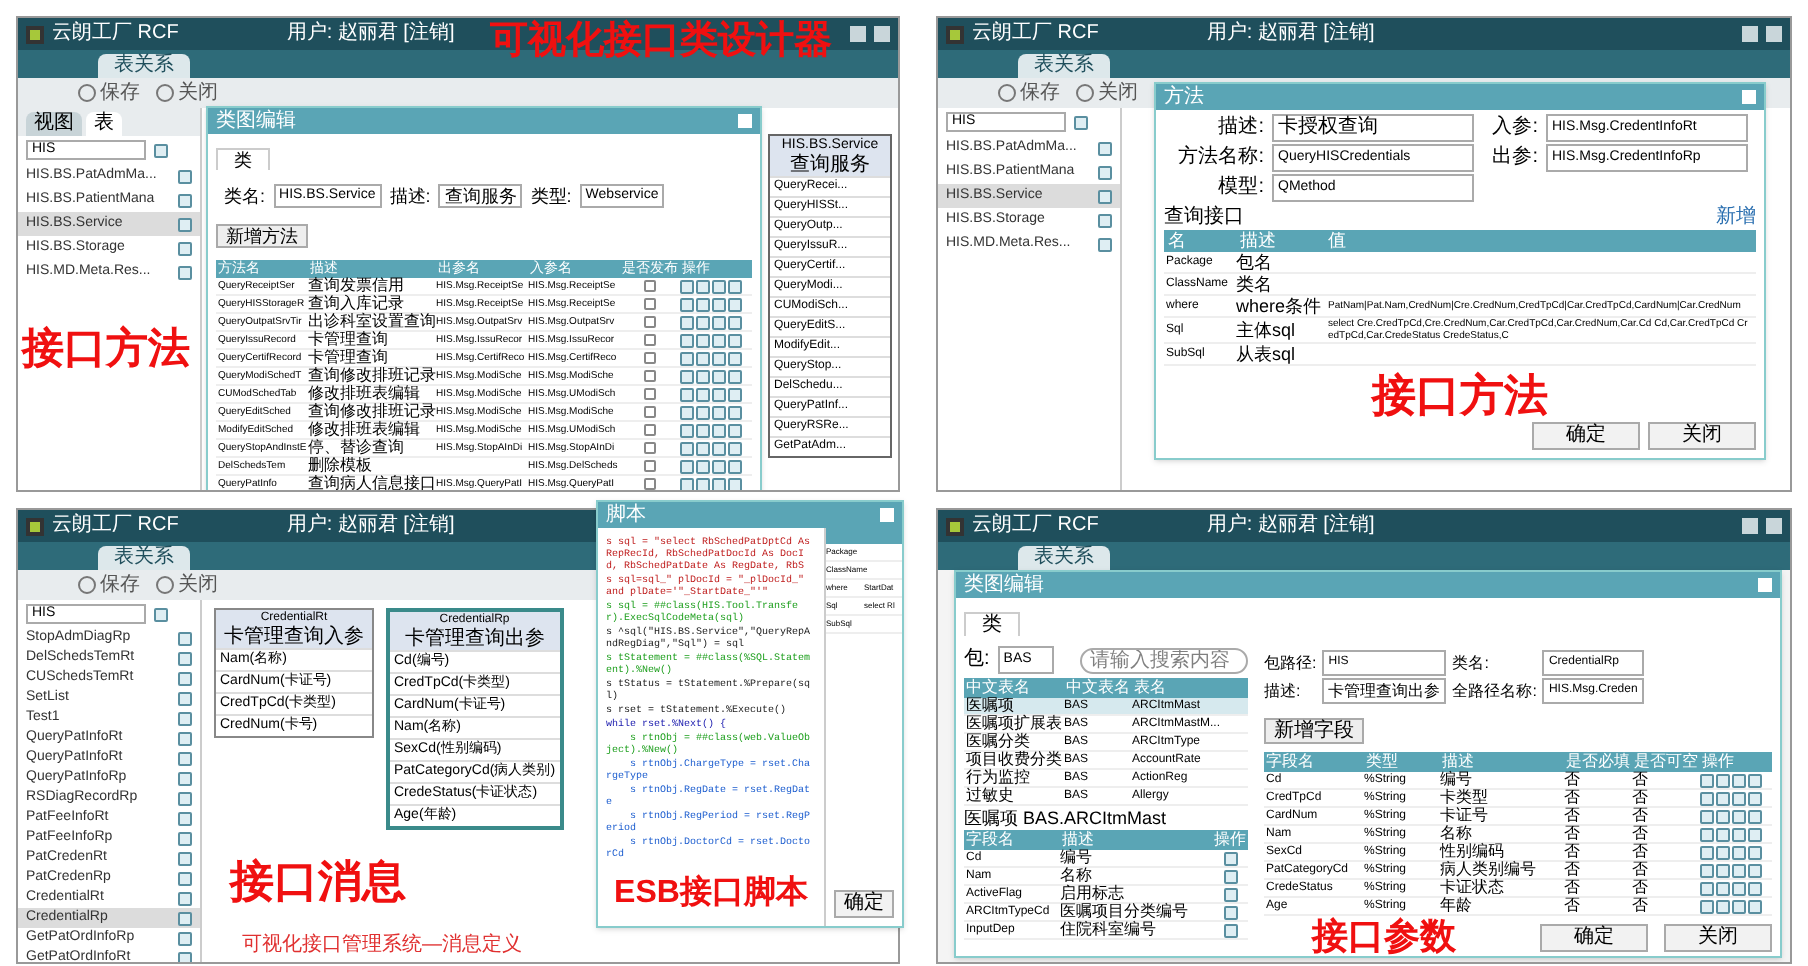 The image size is (1808, 966). Describe the element at coordinates (372, 322) in the screenshot. I see `table-cell: 出诊科室设置查询` at that location.